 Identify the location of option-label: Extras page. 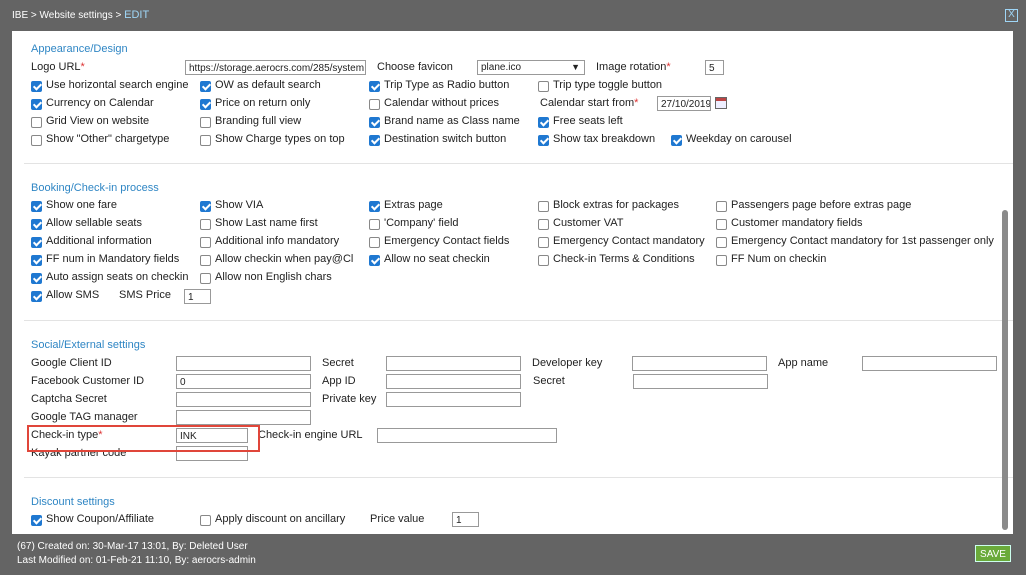
(413, 205).